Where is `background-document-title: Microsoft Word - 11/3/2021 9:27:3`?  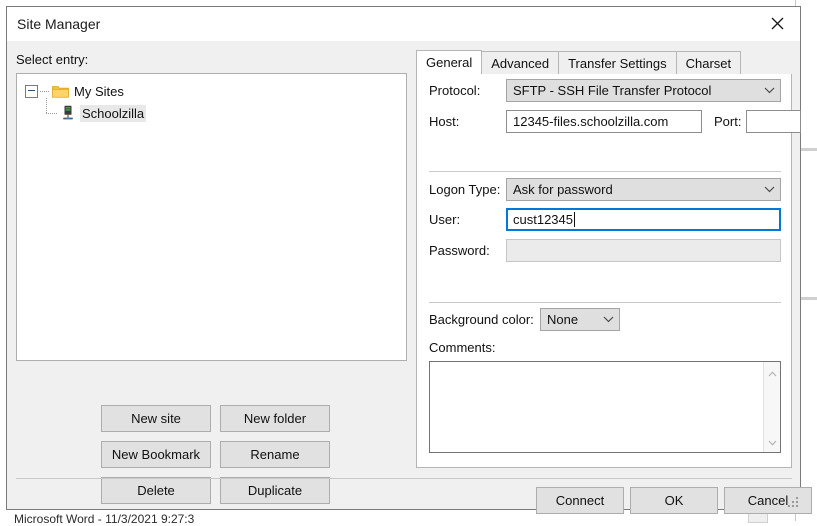 background-document-title: Microsoft Word - 11/3/2021 9:27:3 is located at coordinates (104, 519).